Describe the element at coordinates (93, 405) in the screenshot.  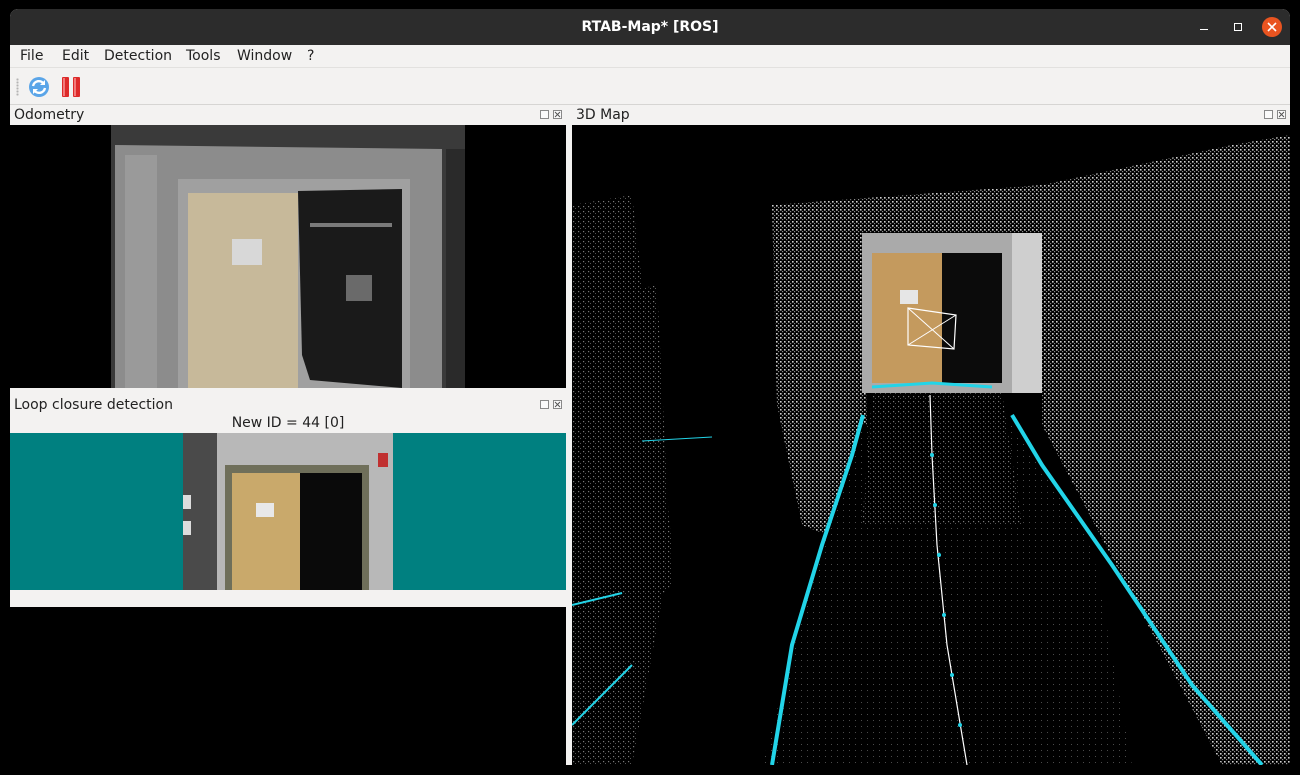
I see `loop-title: Loop closure detection` at that location.